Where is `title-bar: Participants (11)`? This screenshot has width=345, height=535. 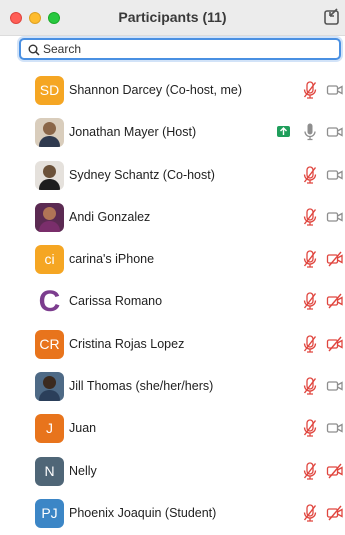
title-bar: Participants (11) is located at coordinates (172, 18).